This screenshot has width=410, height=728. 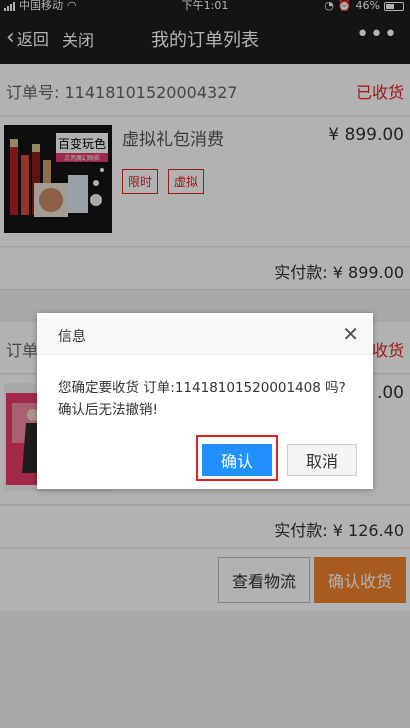 What do you see at coordinates (237, 460) in the screenshot?
I see `dialog-confirm-button: 确认` at bounding box center [237, 460].